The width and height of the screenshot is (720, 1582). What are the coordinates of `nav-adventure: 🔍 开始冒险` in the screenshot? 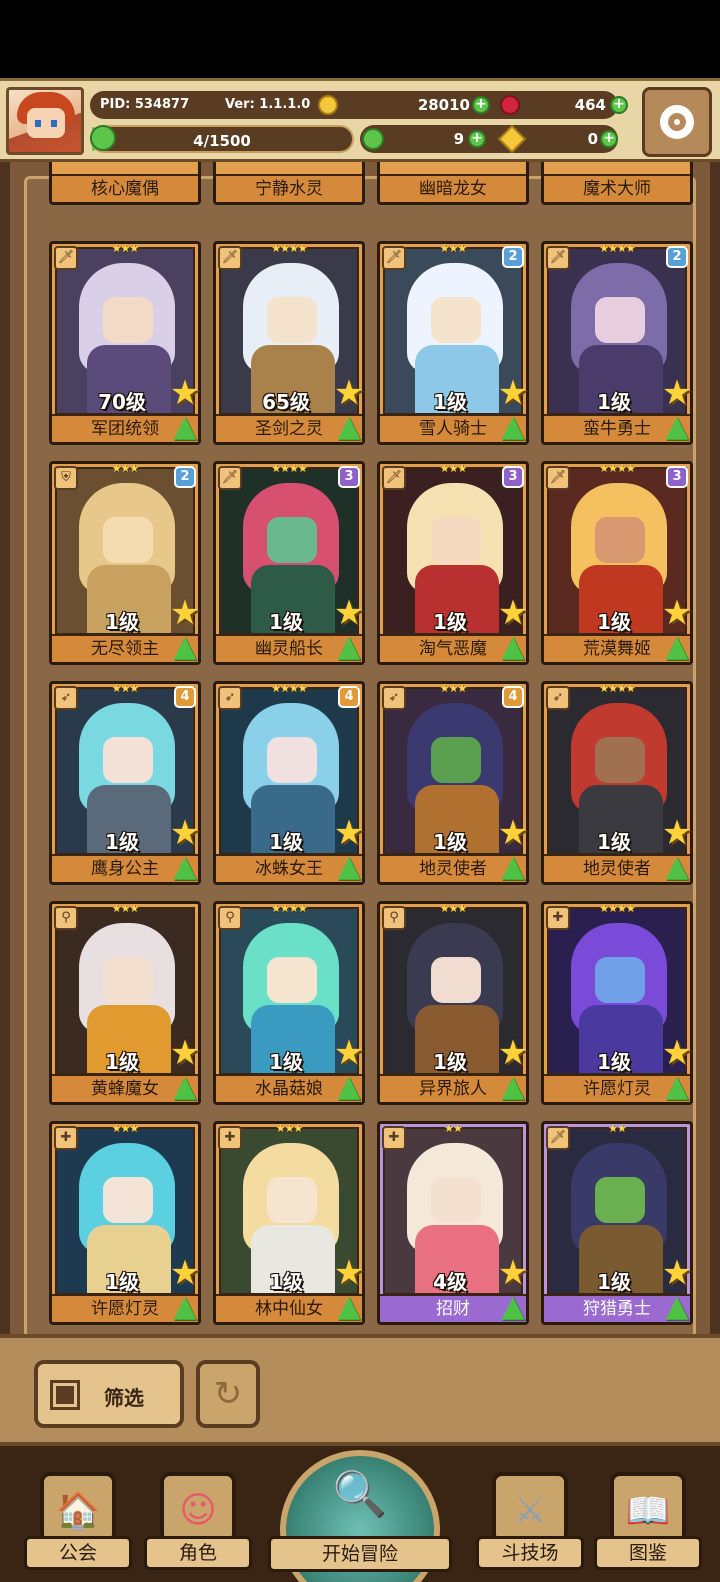 It's located at (360, 1514).